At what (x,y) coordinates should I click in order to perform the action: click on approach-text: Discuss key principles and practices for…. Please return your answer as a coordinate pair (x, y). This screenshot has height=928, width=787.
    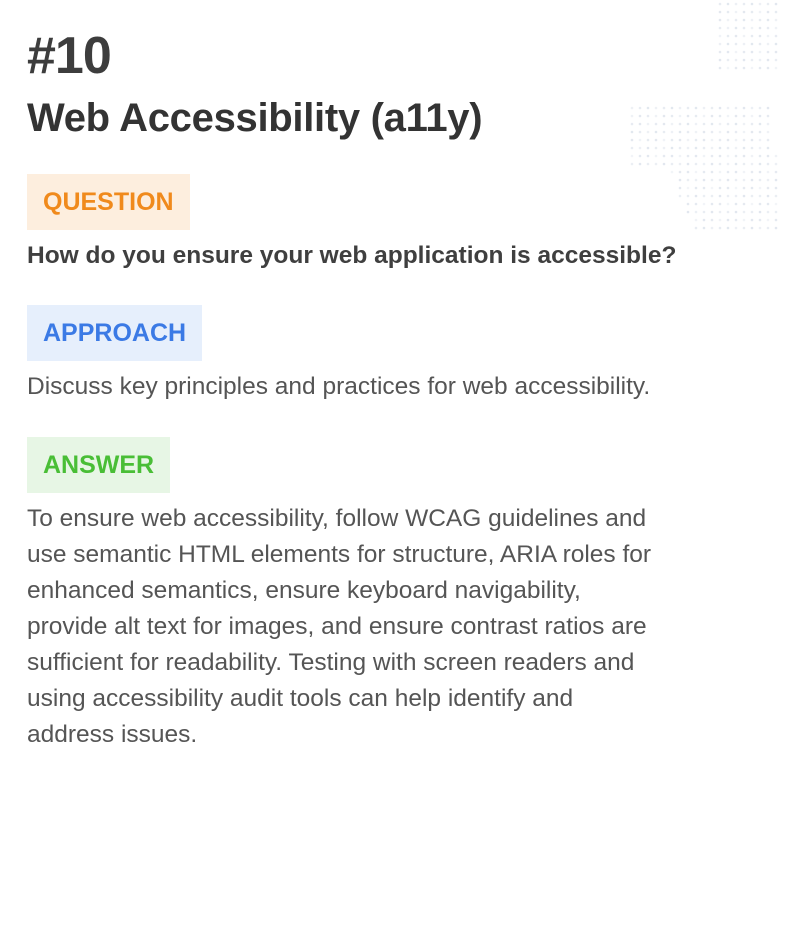
    Looking at the image, I should click on (339, 386).